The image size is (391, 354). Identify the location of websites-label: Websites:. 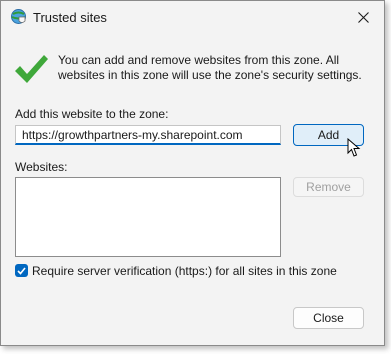
(41, 167).